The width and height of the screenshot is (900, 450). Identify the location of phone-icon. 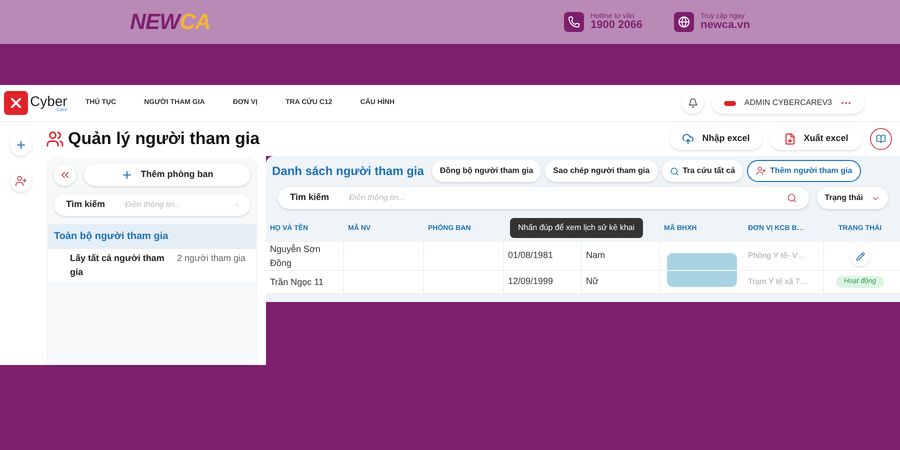
(574, 22).